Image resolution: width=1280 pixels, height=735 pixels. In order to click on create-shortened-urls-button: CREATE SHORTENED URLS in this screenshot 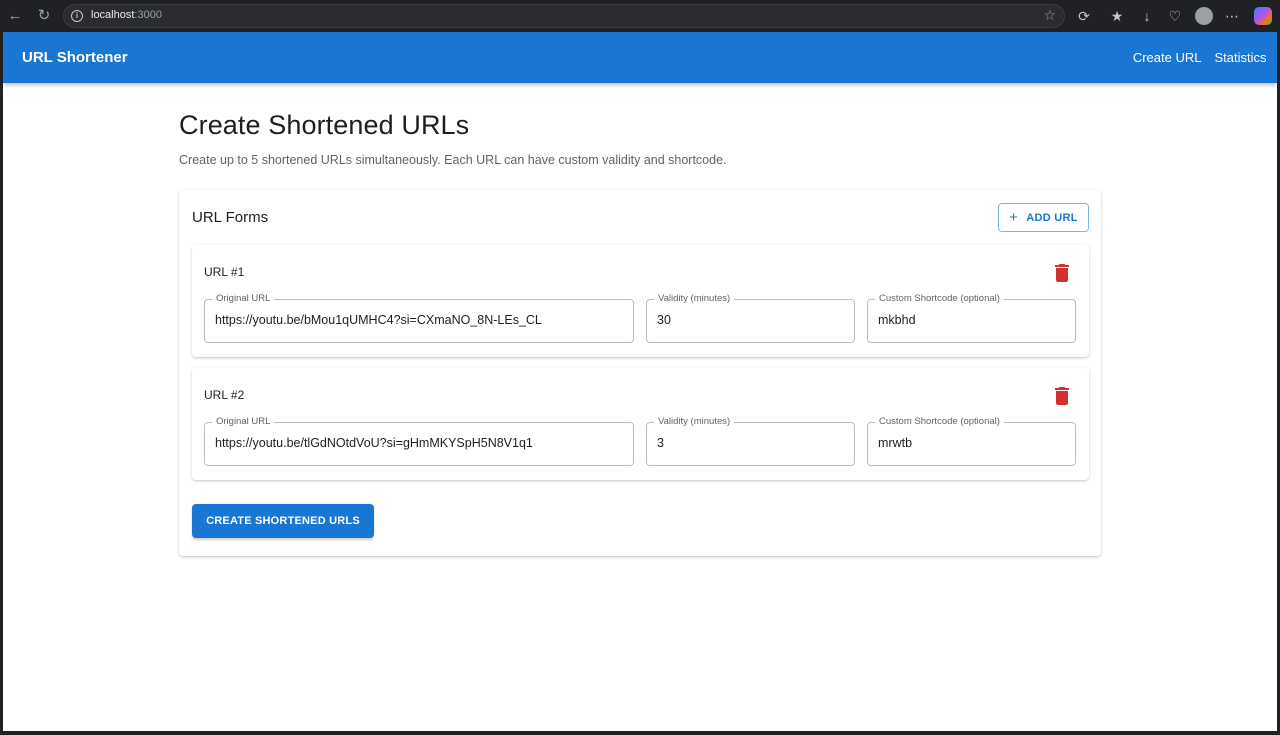, I will do `click(283, 521)`.